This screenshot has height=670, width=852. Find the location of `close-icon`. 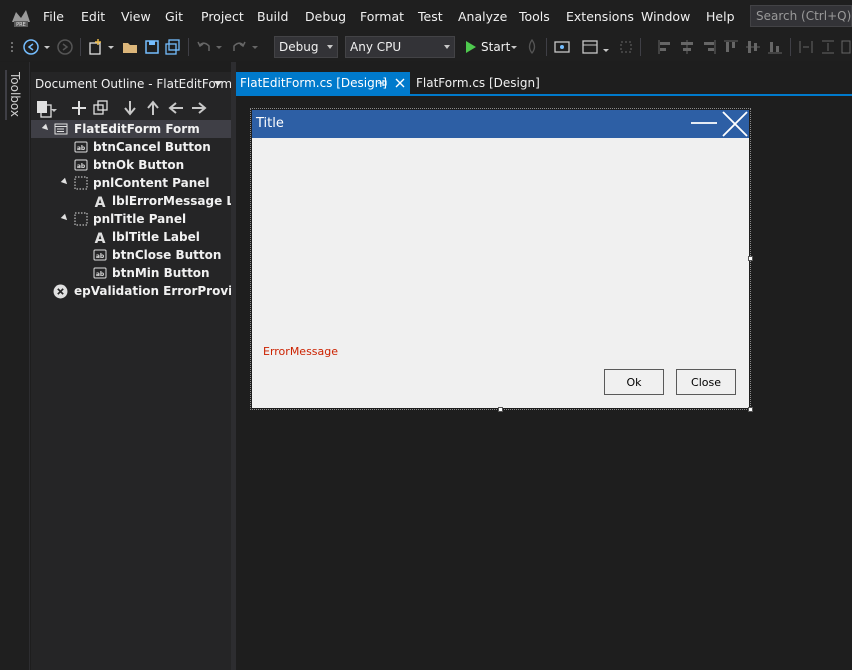

close-icon is located at coordinates (735, 124).